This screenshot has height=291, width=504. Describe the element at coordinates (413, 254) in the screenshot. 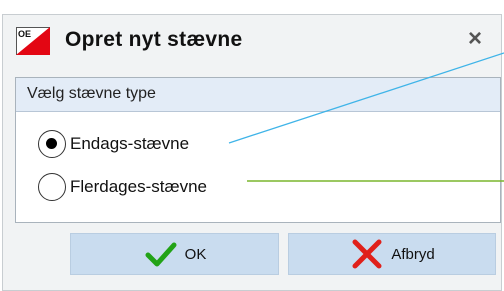

I see `cancel-button-label: Afbryd` at that location.